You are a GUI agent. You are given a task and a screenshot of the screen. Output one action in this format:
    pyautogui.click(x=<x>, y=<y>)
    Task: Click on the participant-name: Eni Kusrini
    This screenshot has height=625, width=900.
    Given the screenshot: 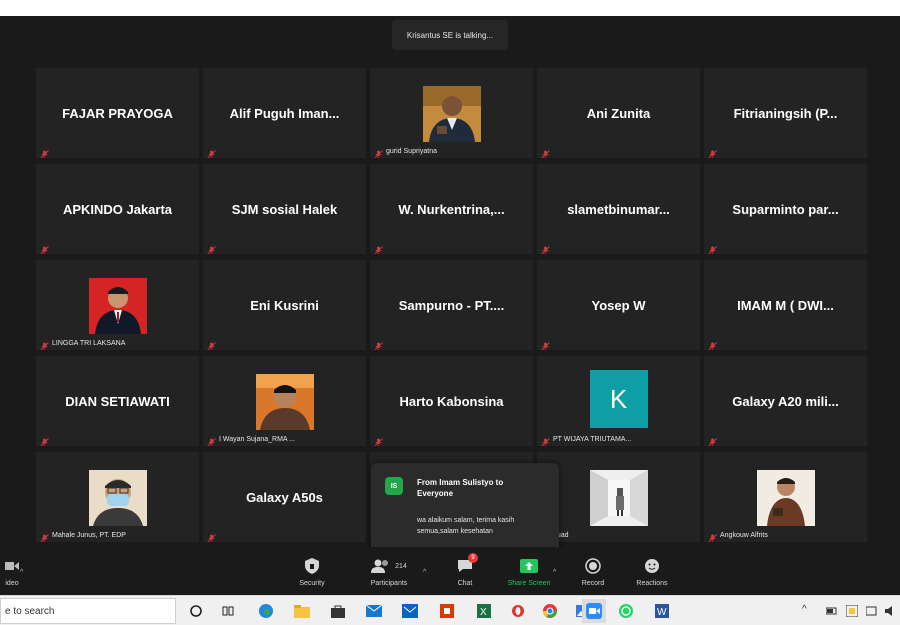 What is the action you would take?
    pyautogui.click(x=284, y=305)
    